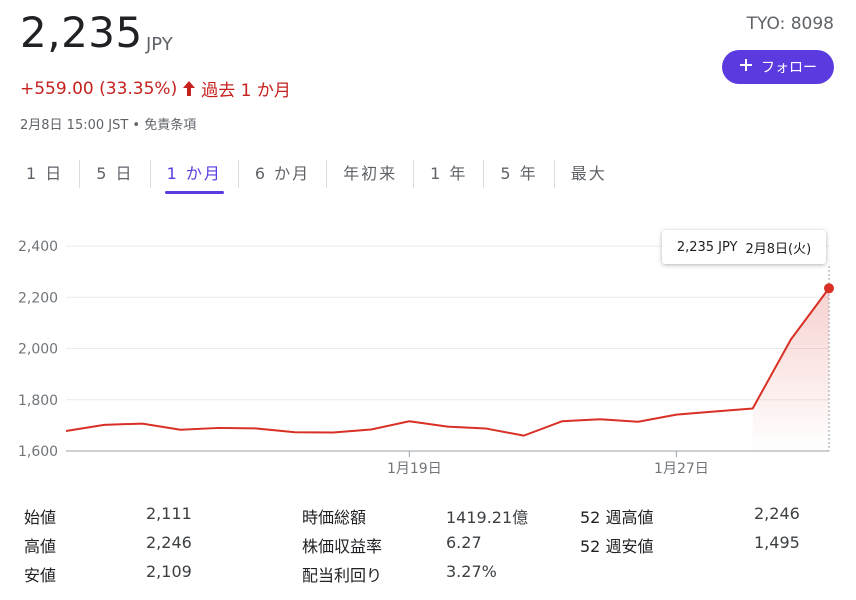  Describe the element at coordinates (40, 517) in the screenshot. I see `stat-label: 始値` at that location.